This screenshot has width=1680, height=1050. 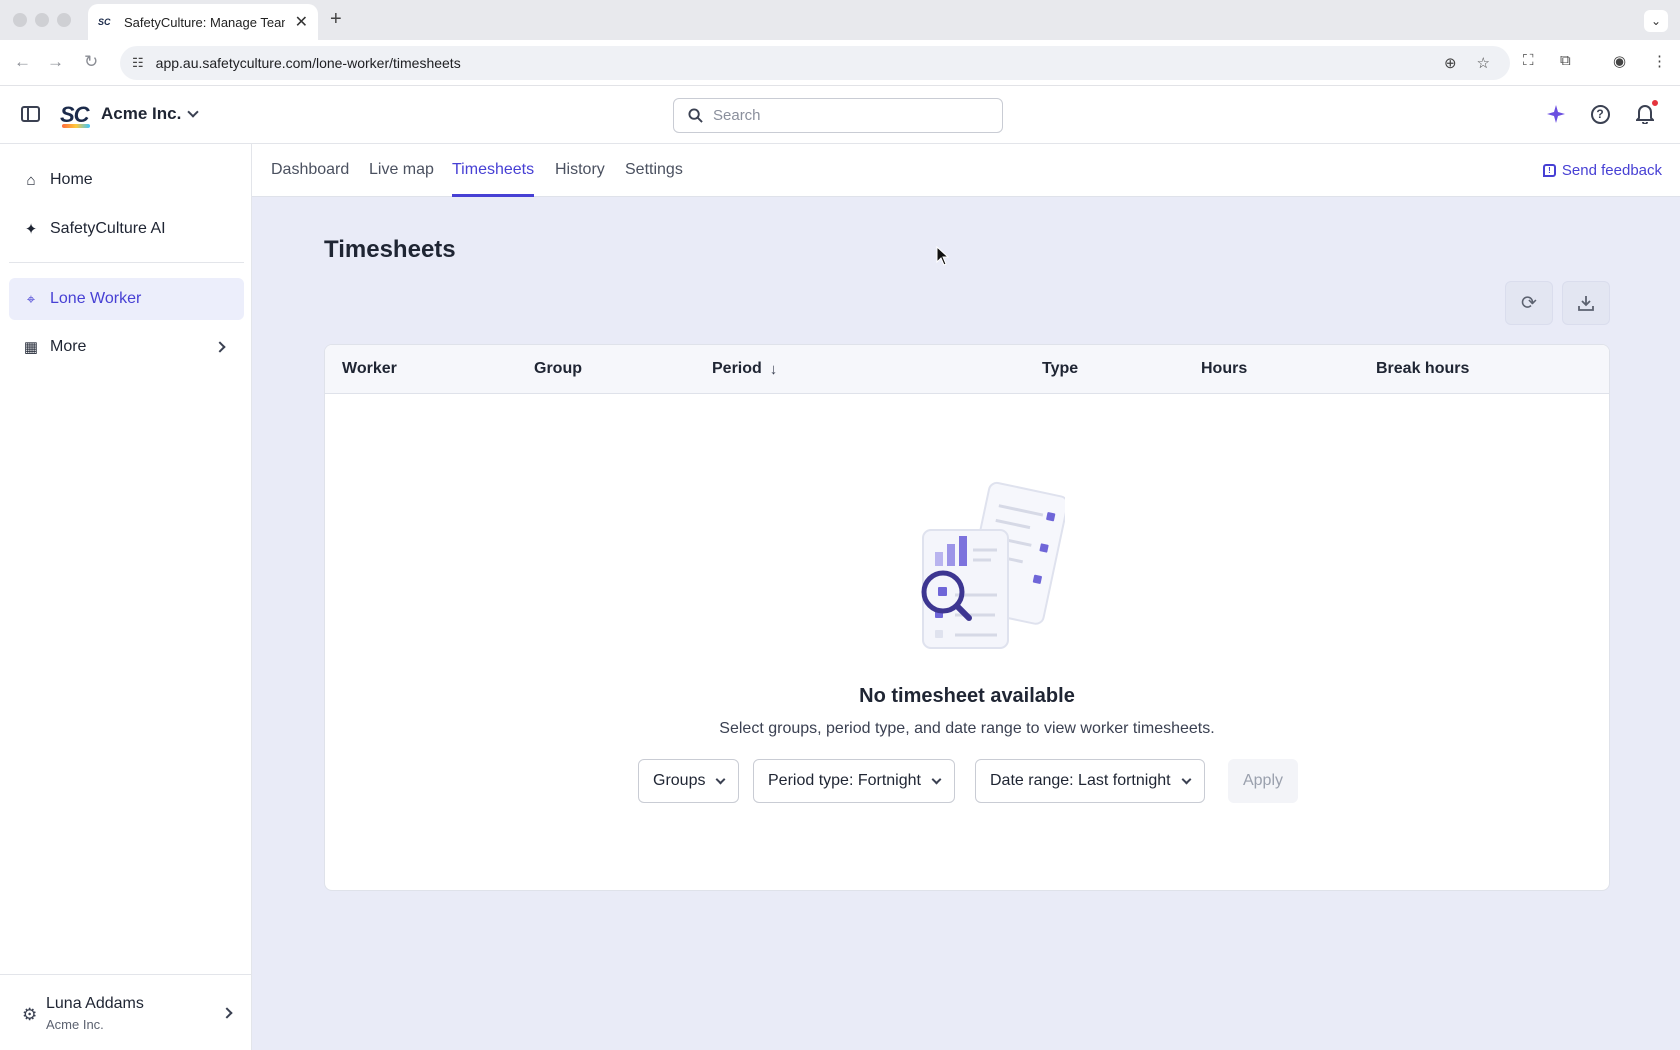 What do you see at coordinates (96, 298) in the screenshot?
I see `sidebar-item-label: Lone Worker` at bounding box center [96, 298].